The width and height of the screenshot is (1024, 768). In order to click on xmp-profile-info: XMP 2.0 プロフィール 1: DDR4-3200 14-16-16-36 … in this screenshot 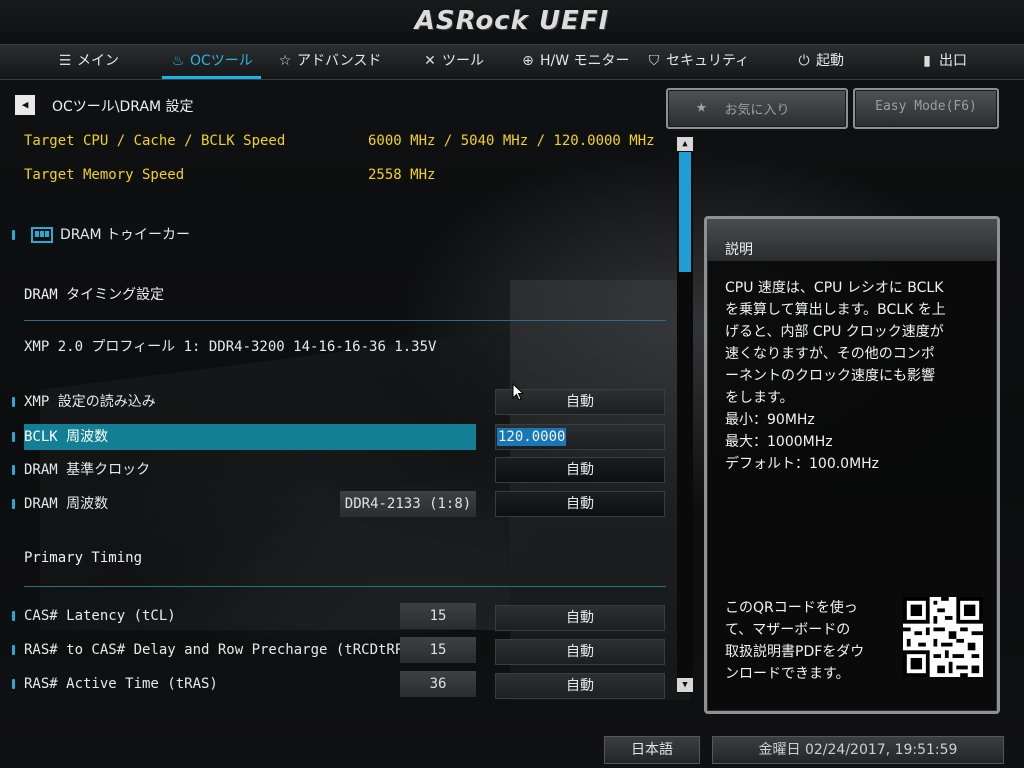, I will do `click(335, 347)`.